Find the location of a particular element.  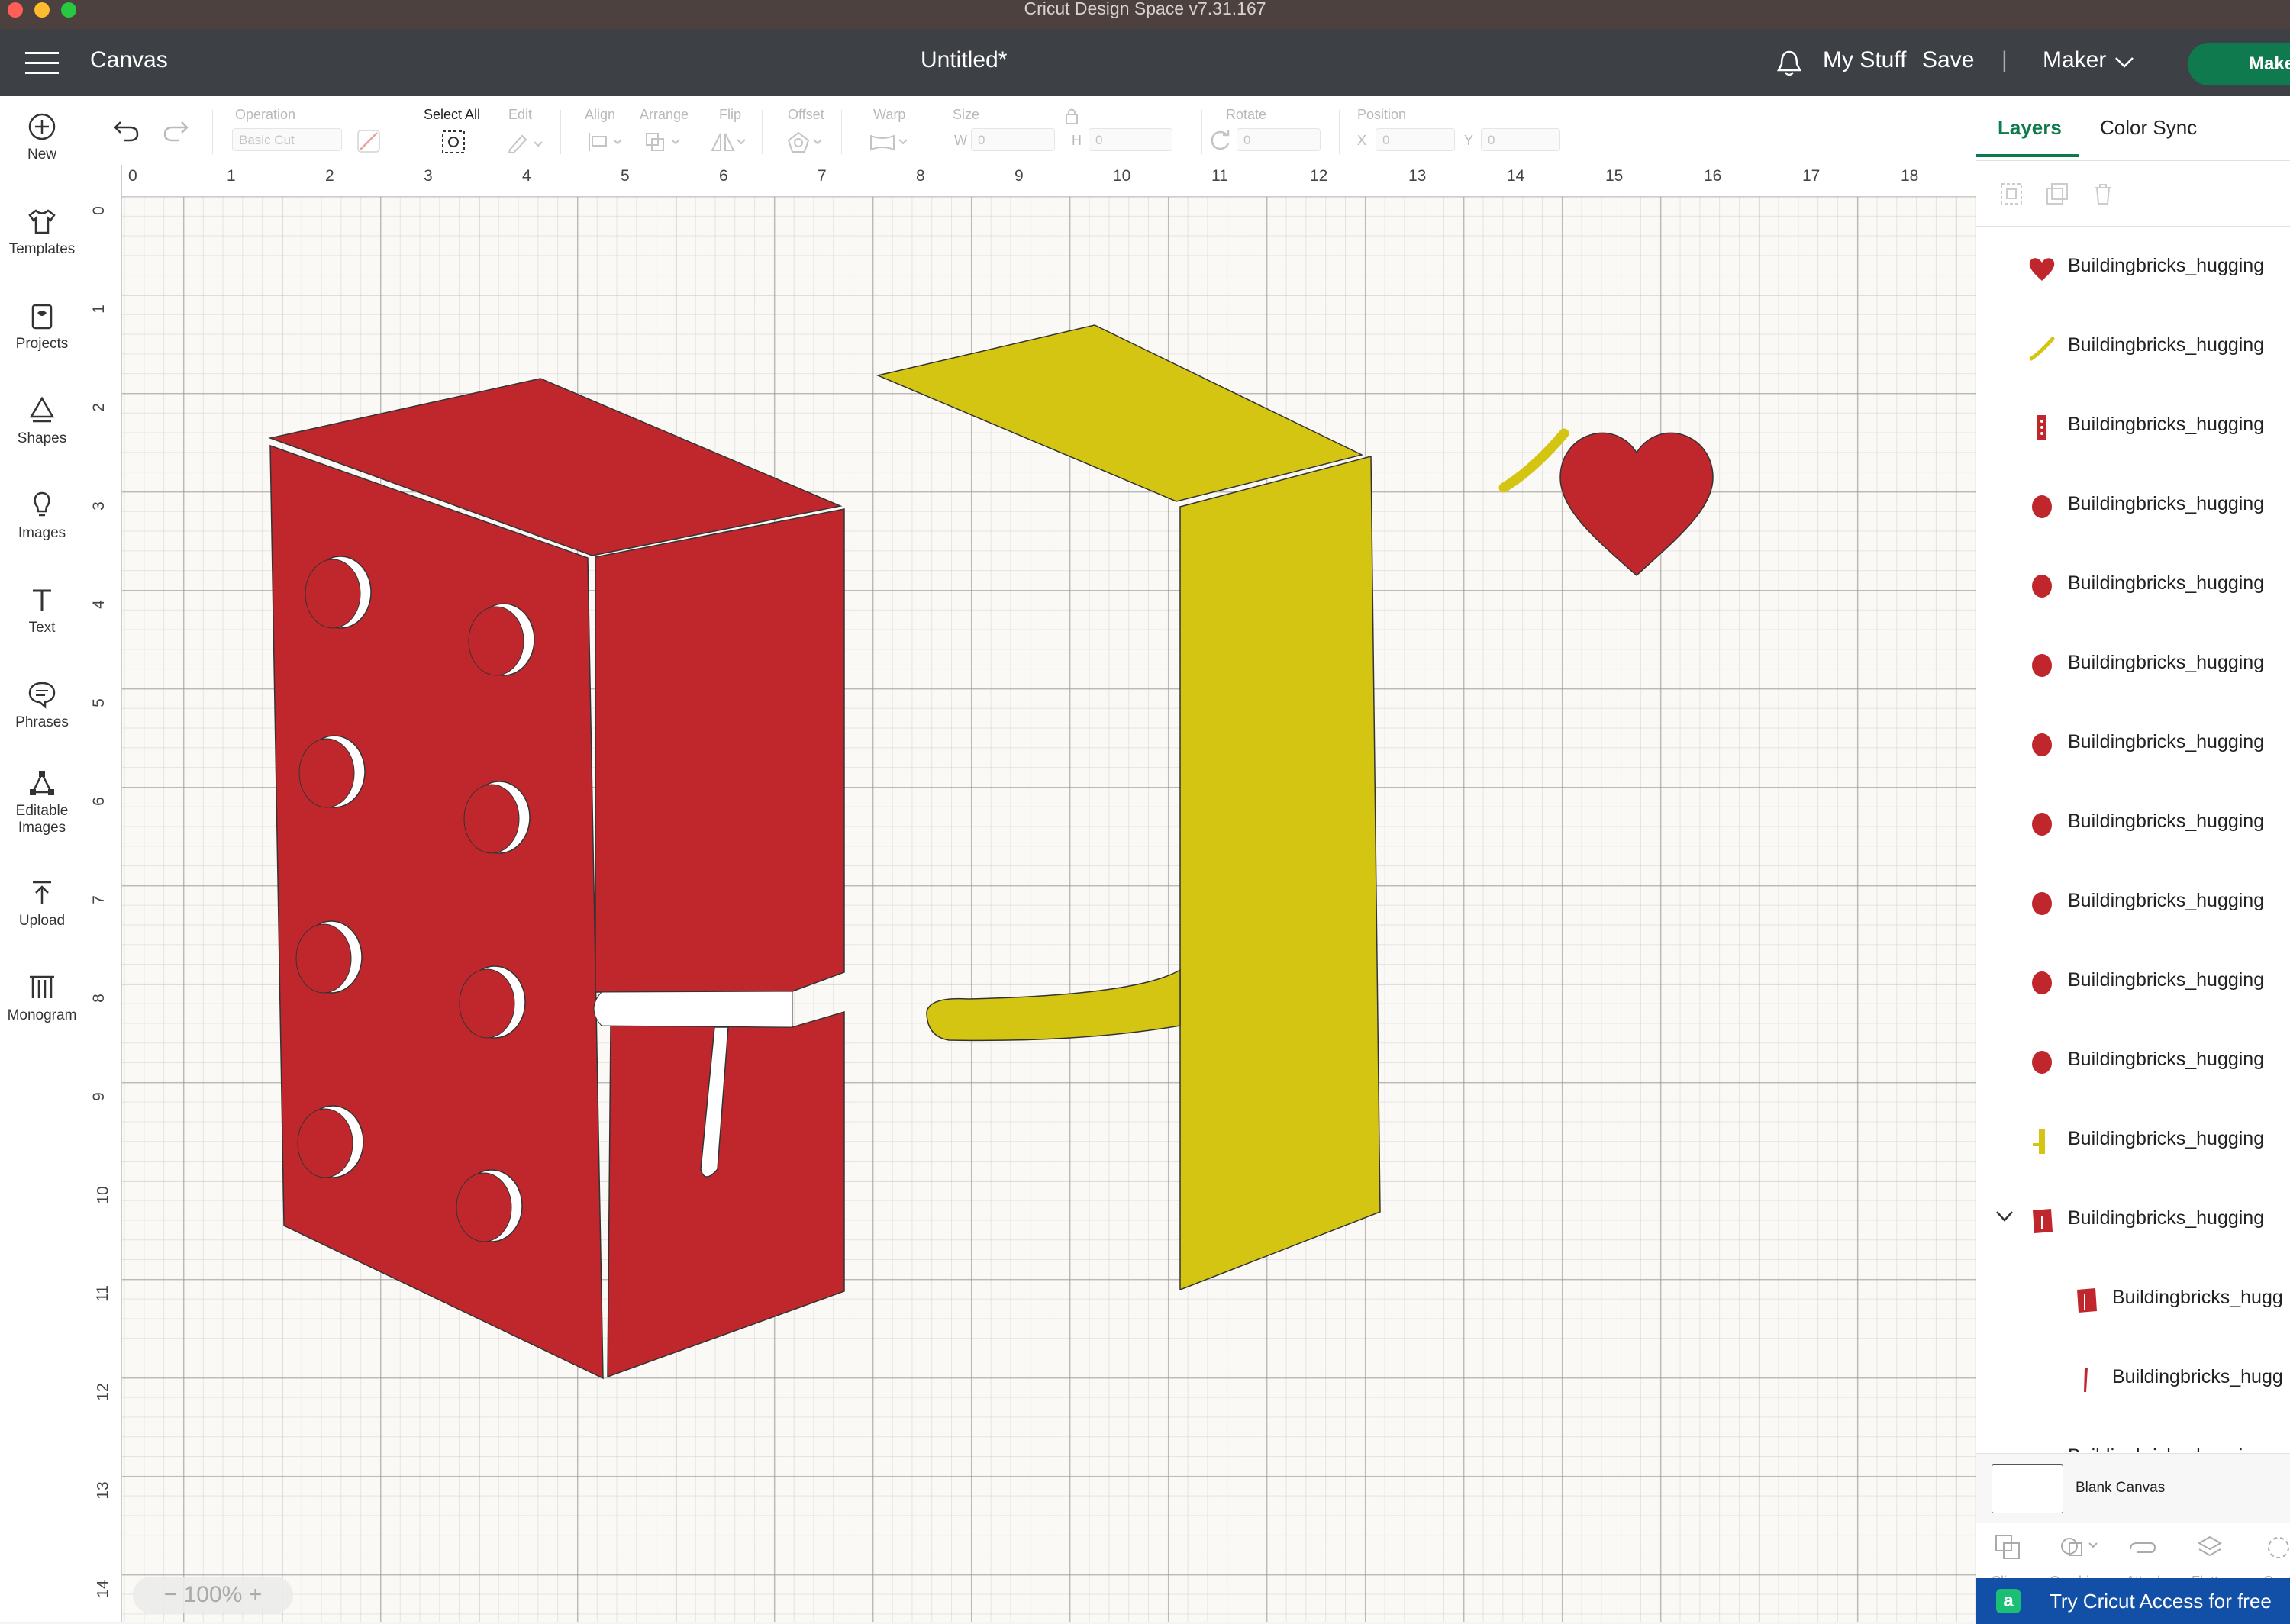

undo-icon is located at coordinates (126, 131).